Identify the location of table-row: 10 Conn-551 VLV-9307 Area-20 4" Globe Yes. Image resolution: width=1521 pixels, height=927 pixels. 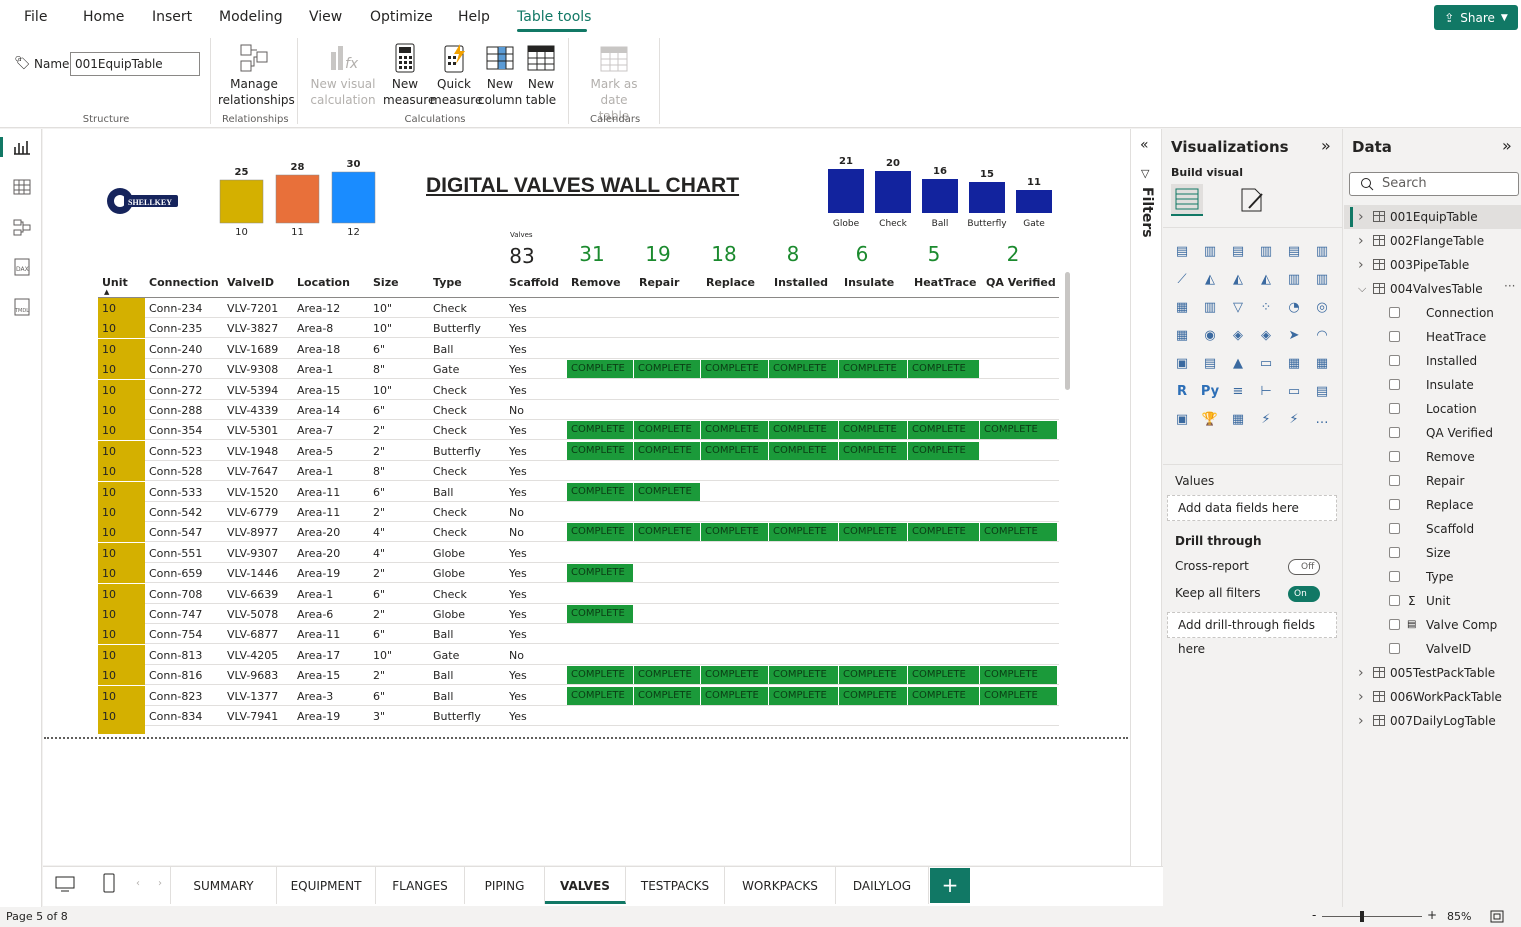
(578, 552).